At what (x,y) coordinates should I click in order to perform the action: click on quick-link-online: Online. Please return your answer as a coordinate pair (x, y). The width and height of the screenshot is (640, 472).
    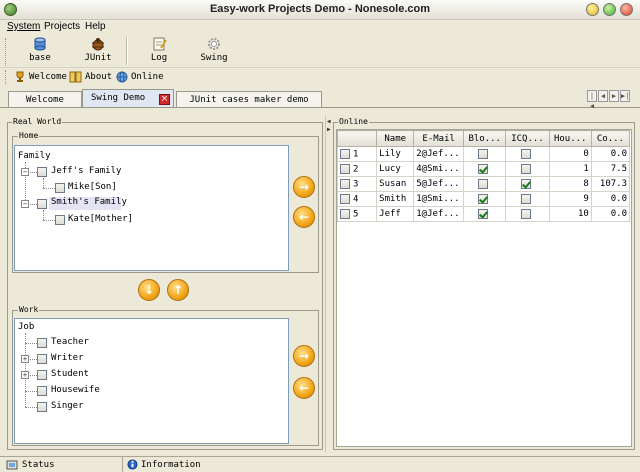
    Looking at the image, I should click on (140, 77).